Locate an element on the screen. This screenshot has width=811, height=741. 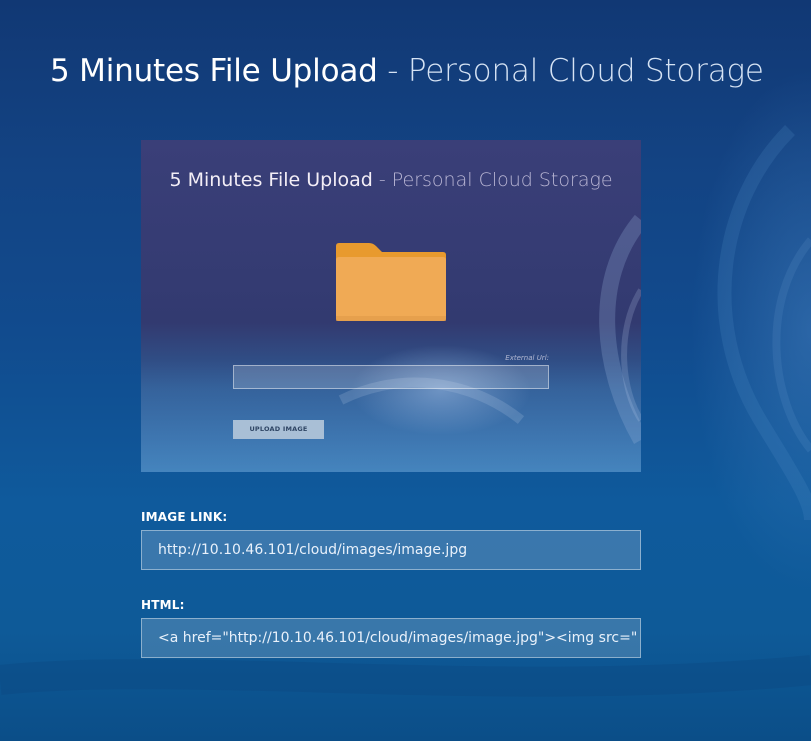
image-link-label: IMAGE LINK: is located at coordinates (184, 517).